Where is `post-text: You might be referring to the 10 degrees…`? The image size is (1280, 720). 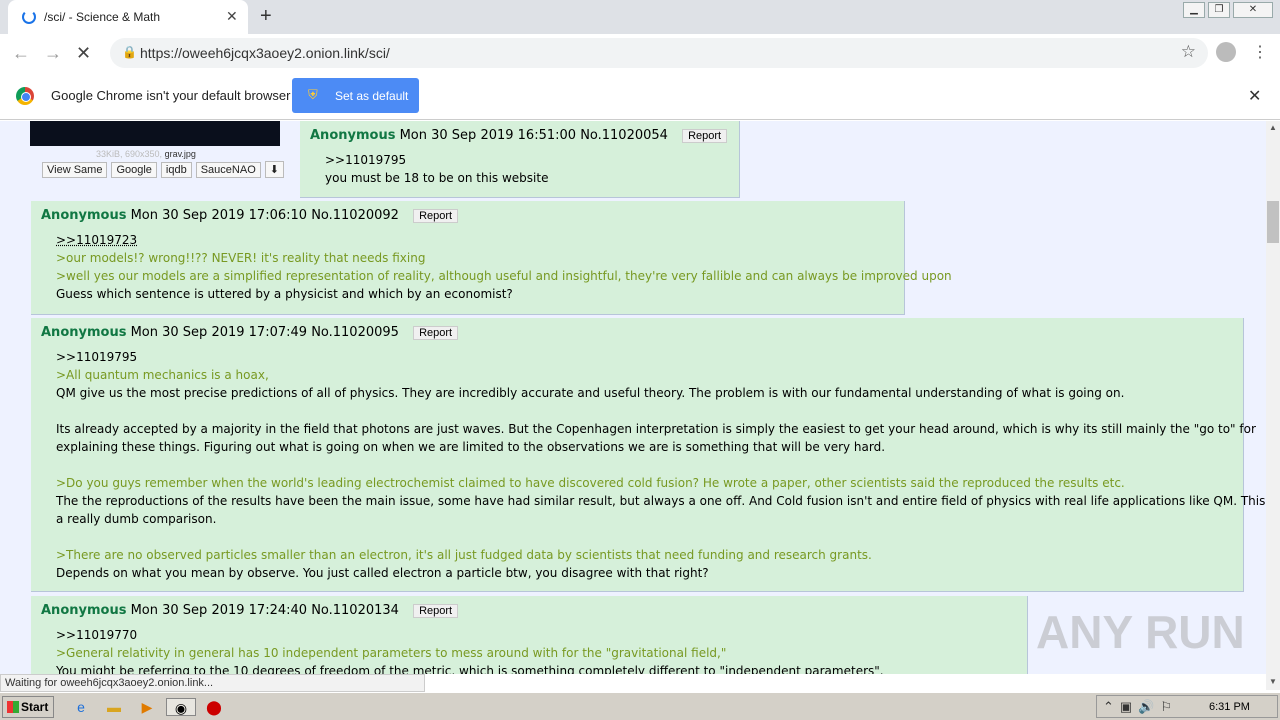
post-text: You might be referring to the 10 degrees… is located at coordinates (470, 669).